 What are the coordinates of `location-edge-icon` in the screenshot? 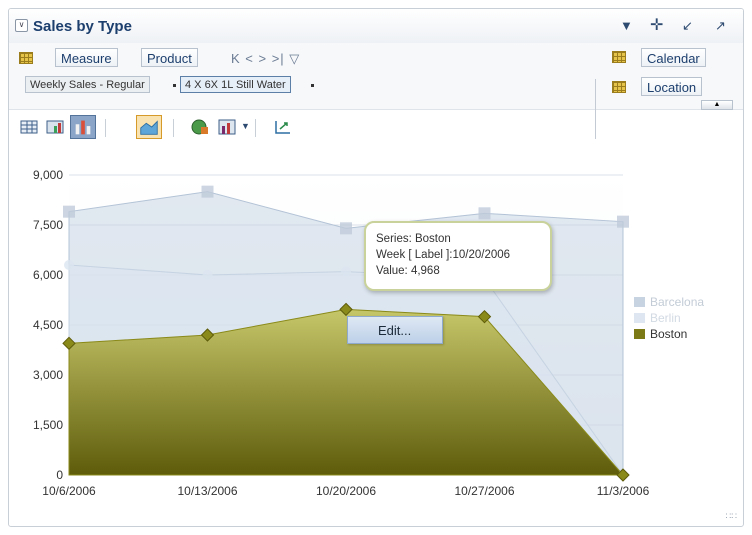 It's located at (619, 87).